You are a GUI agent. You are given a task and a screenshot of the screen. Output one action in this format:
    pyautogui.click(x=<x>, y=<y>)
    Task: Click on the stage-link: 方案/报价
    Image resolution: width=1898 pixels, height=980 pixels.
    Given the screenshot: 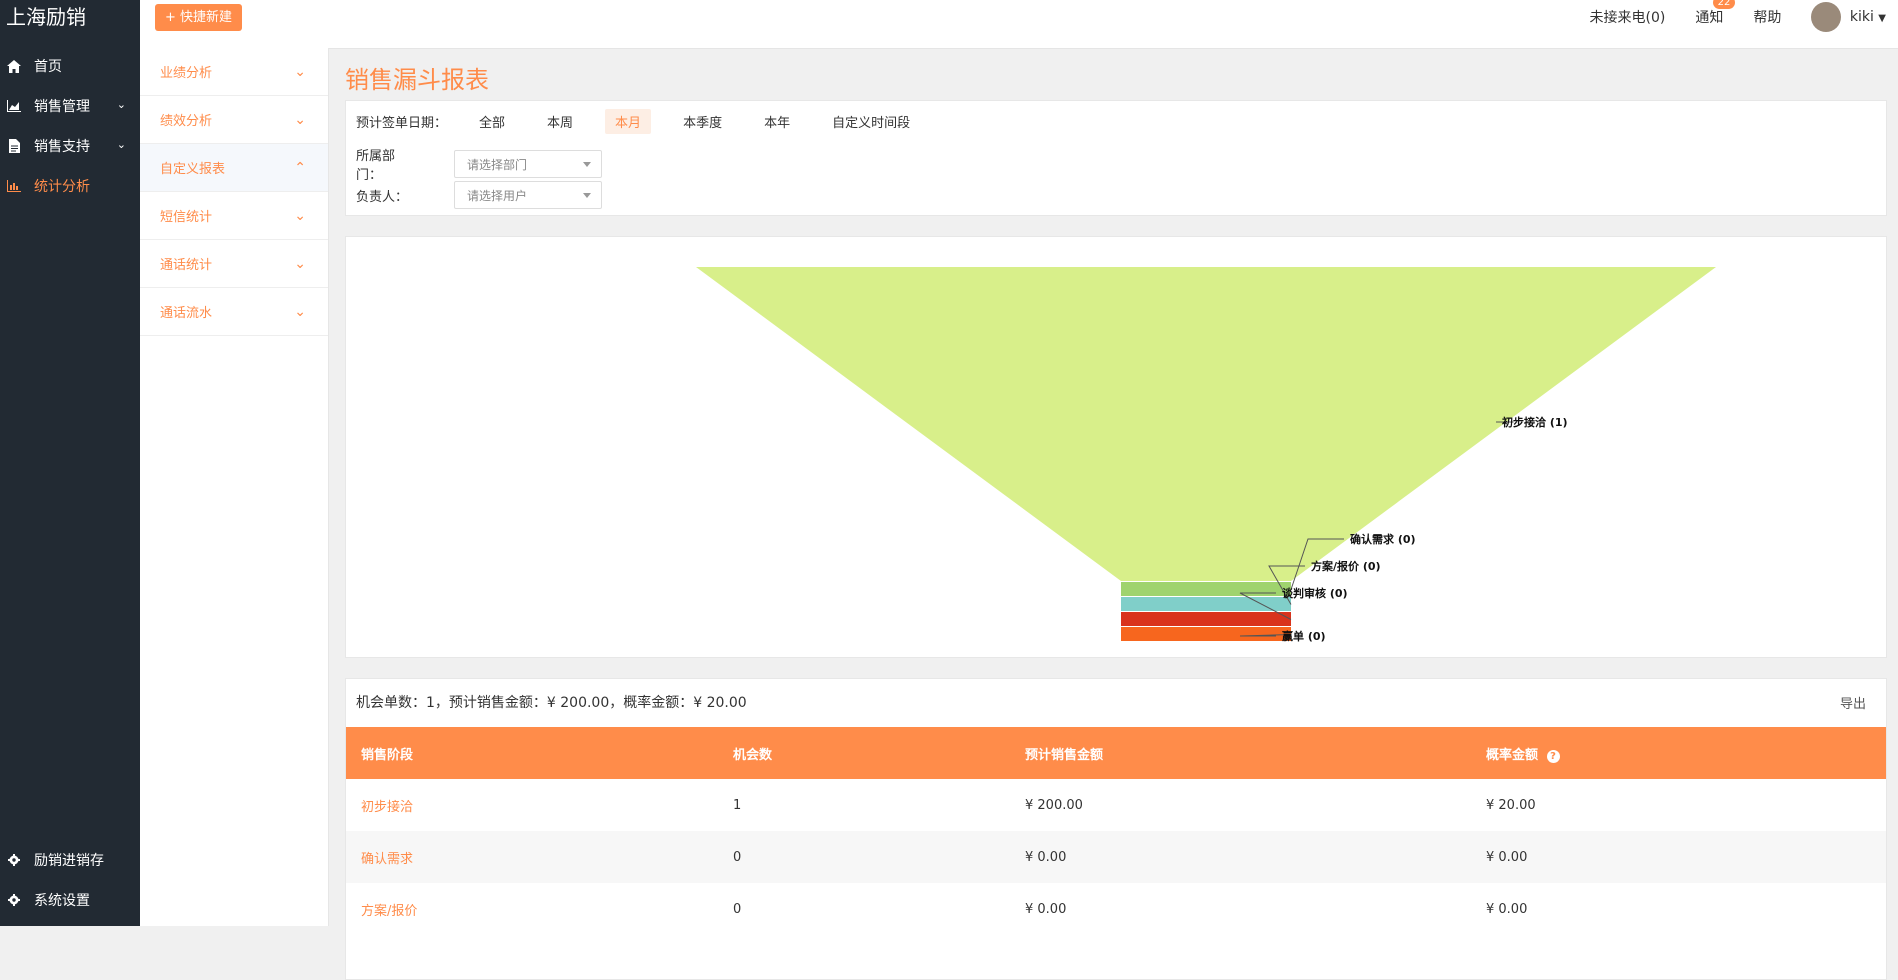 What is the action you would take?
    pyautogui.click(x=382, y=911)
    